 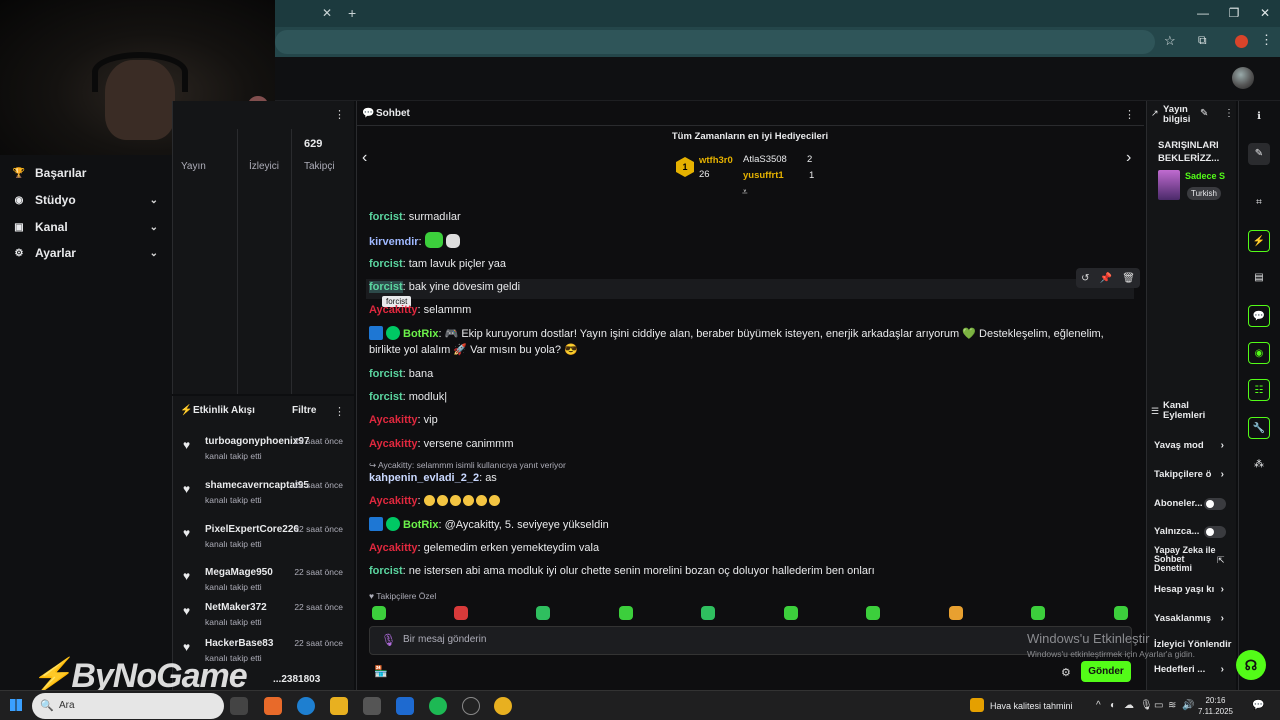 What do you see at coordinates (67, 705) in the screenshot?
I see `search-placeholder: Ara` at bounding box center [67, 705].